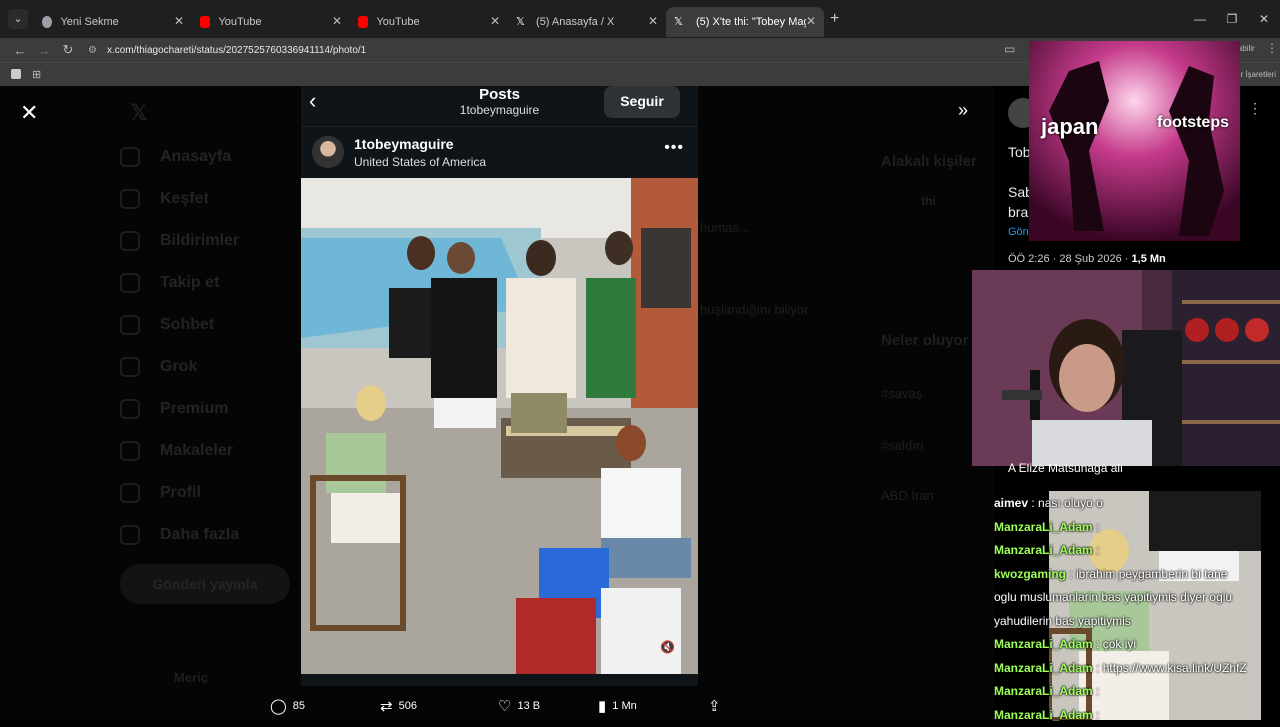  Describe the element at coordinates (1137, 645) in the screenshot. I see `chat-message: ManzaraLi_Adam : çok iyi` at that location.